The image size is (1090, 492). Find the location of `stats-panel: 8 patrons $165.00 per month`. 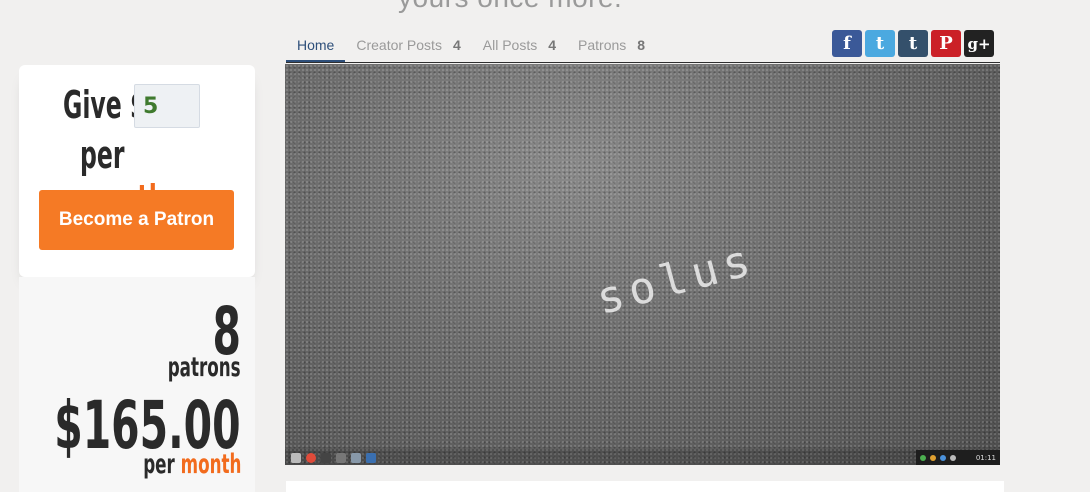

stats-panel: 8 patrons $165.00 per month is located at coordinates (137, 384).